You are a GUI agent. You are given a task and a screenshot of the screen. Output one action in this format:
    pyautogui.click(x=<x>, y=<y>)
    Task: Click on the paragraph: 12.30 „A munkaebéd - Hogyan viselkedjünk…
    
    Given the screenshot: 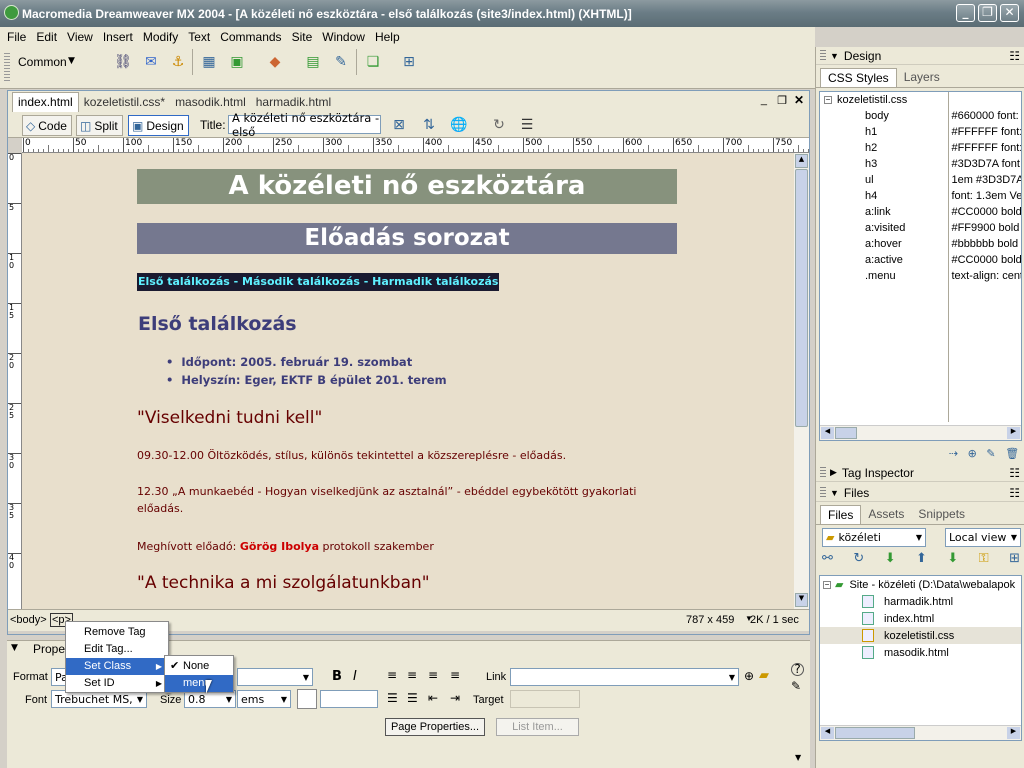 What is the action you would take?
    pyautogui.click(x=386, y=491)
    